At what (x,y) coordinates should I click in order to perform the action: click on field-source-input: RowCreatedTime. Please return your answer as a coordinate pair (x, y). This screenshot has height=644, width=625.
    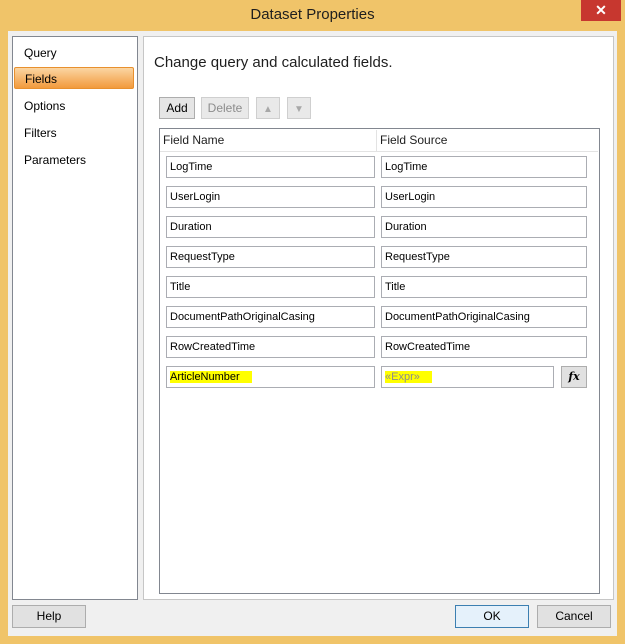
    Looking at the image, I should click on (484, 347).